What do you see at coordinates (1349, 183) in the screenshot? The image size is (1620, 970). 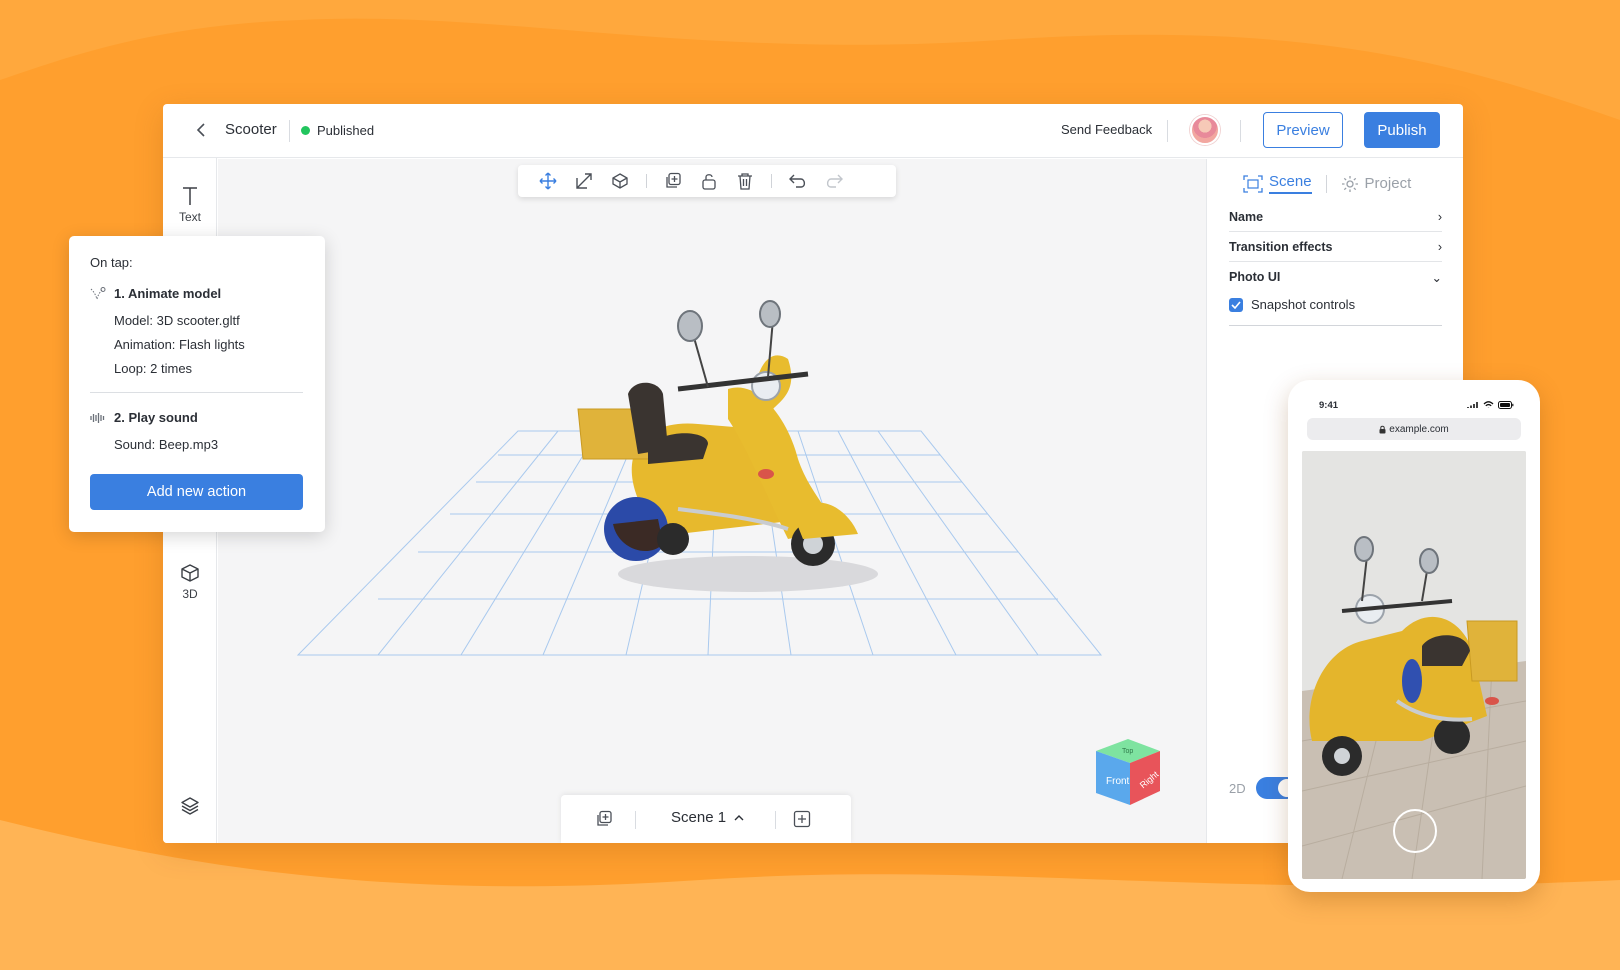 I see `gear-icon` at bounding box center [1349, 183].